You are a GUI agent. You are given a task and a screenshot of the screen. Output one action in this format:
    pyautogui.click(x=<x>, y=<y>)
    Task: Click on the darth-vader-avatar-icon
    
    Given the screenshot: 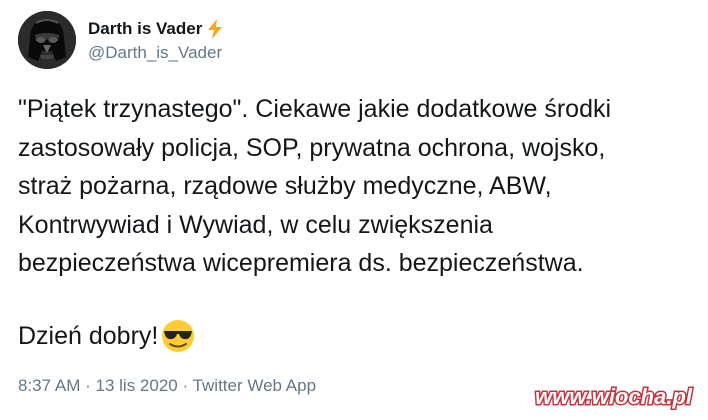 What is the action you would take?
    pyautogui.click(x=47, y=40)
    